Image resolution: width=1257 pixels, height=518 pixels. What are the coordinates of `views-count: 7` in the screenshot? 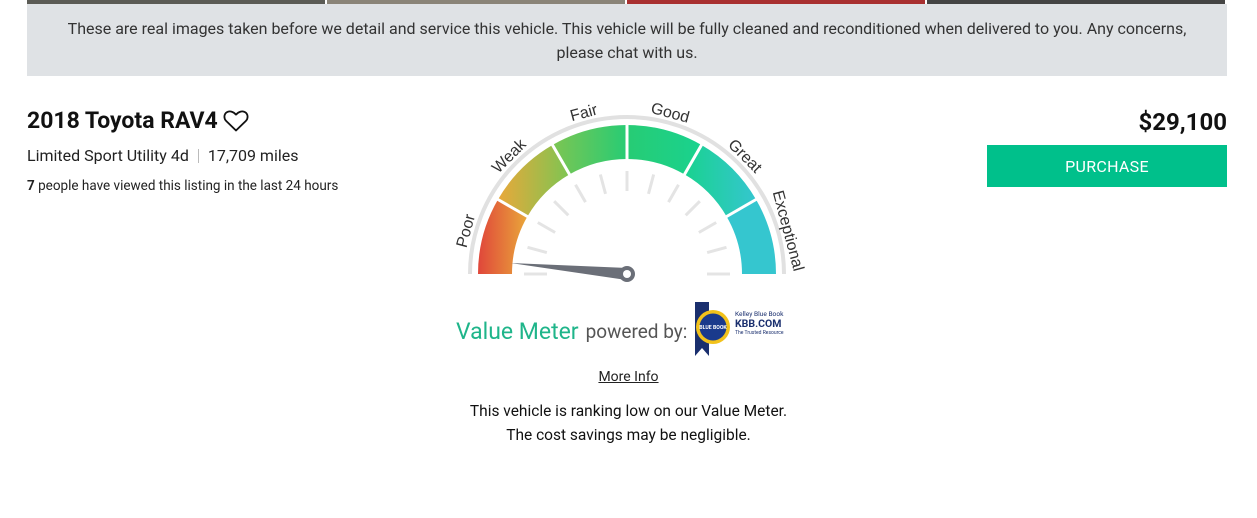 It's located at (31, 186).